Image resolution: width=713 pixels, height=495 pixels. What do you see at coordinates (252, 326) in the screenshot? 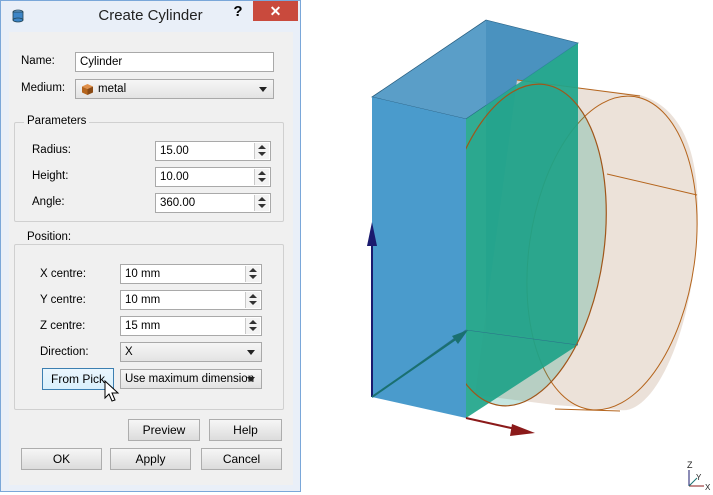
I see `z-centre-spinner` at bounding box center [252, 326].